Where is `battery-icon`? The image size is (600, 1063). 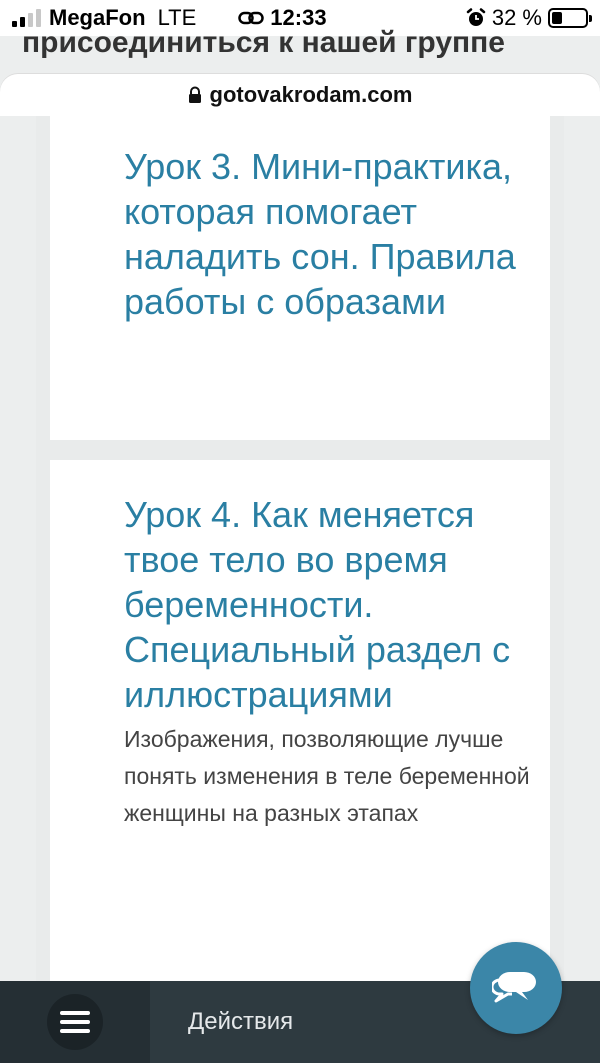 battery-icon is located at coordinates (570, 18).